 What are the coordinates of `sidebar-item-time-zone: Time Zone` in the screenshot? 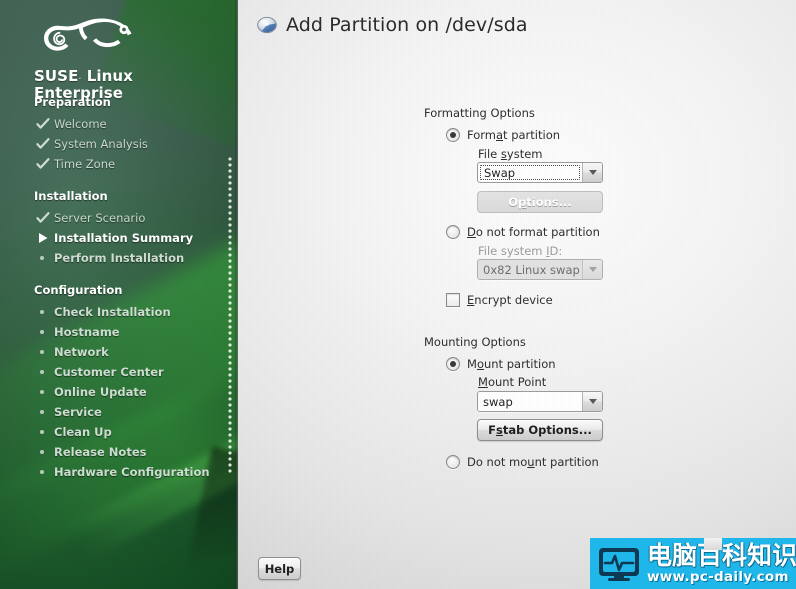 It's located at (134, 164).